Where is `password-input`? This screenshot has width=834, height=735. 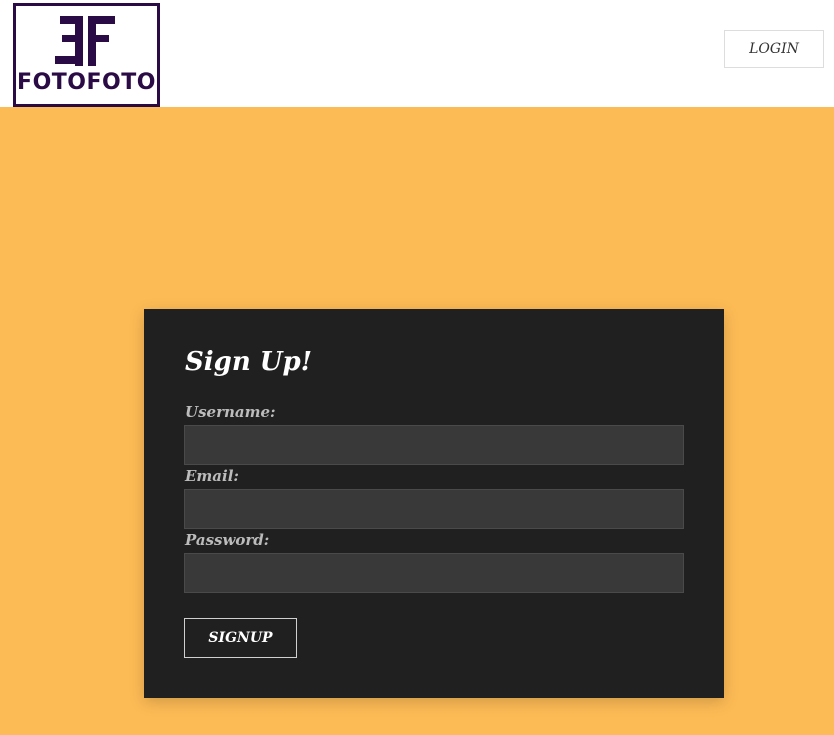
password-input is located at coordinates (434, 573).